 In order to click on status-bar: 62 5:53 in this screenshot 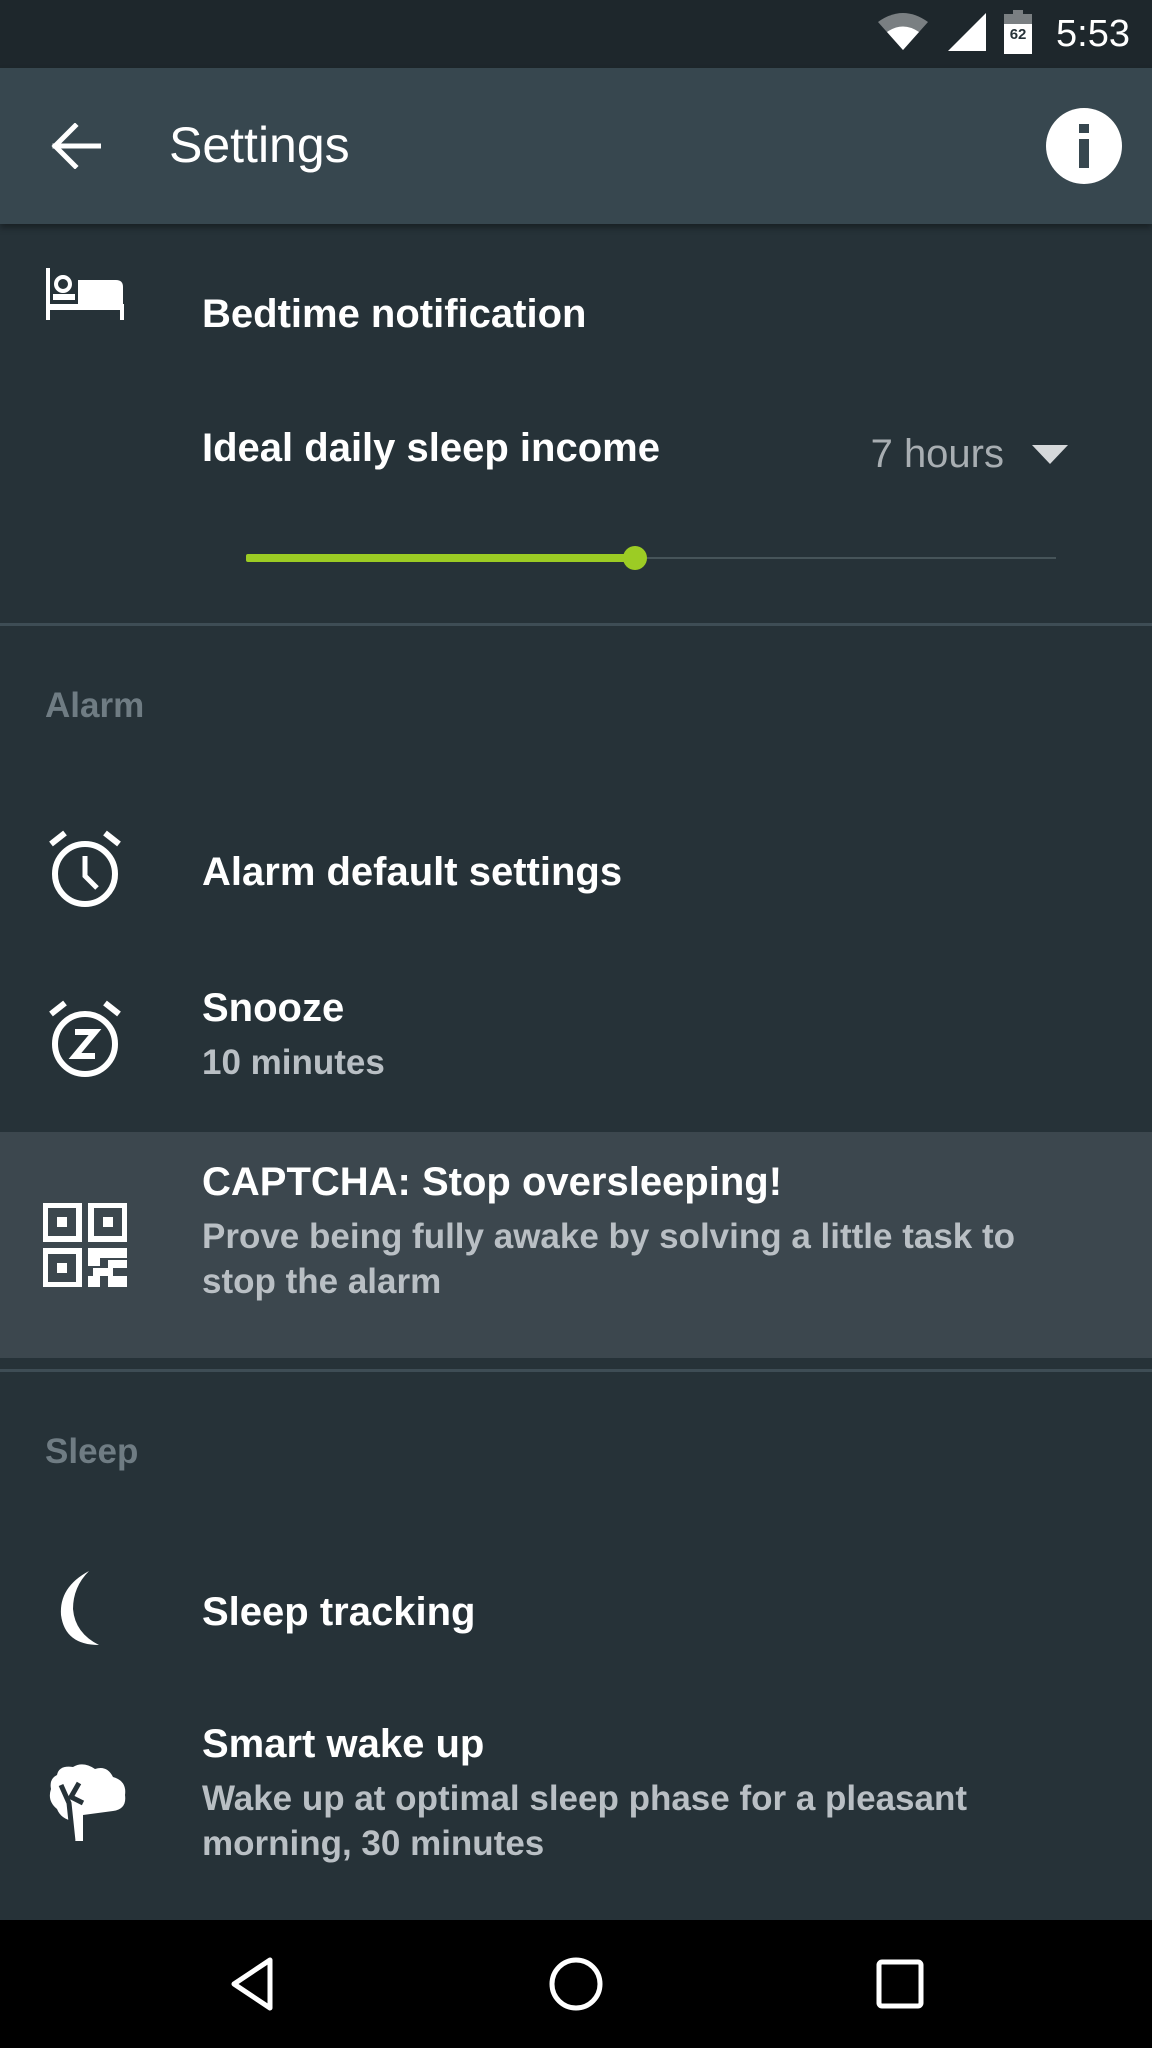, I will do `click(576, 34)`.